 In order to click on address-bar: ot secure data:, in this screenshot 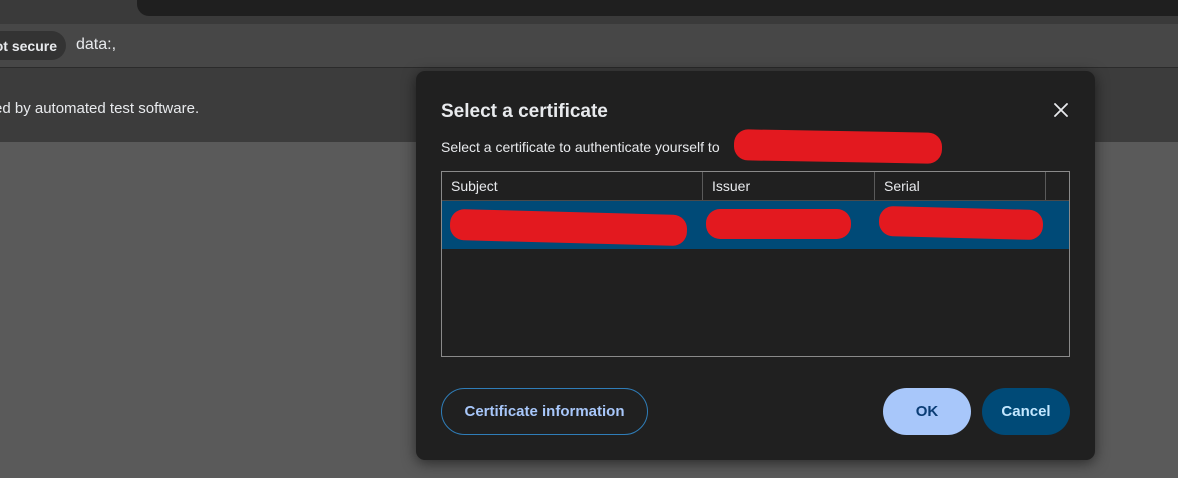, I will do `click(589, 45)`.